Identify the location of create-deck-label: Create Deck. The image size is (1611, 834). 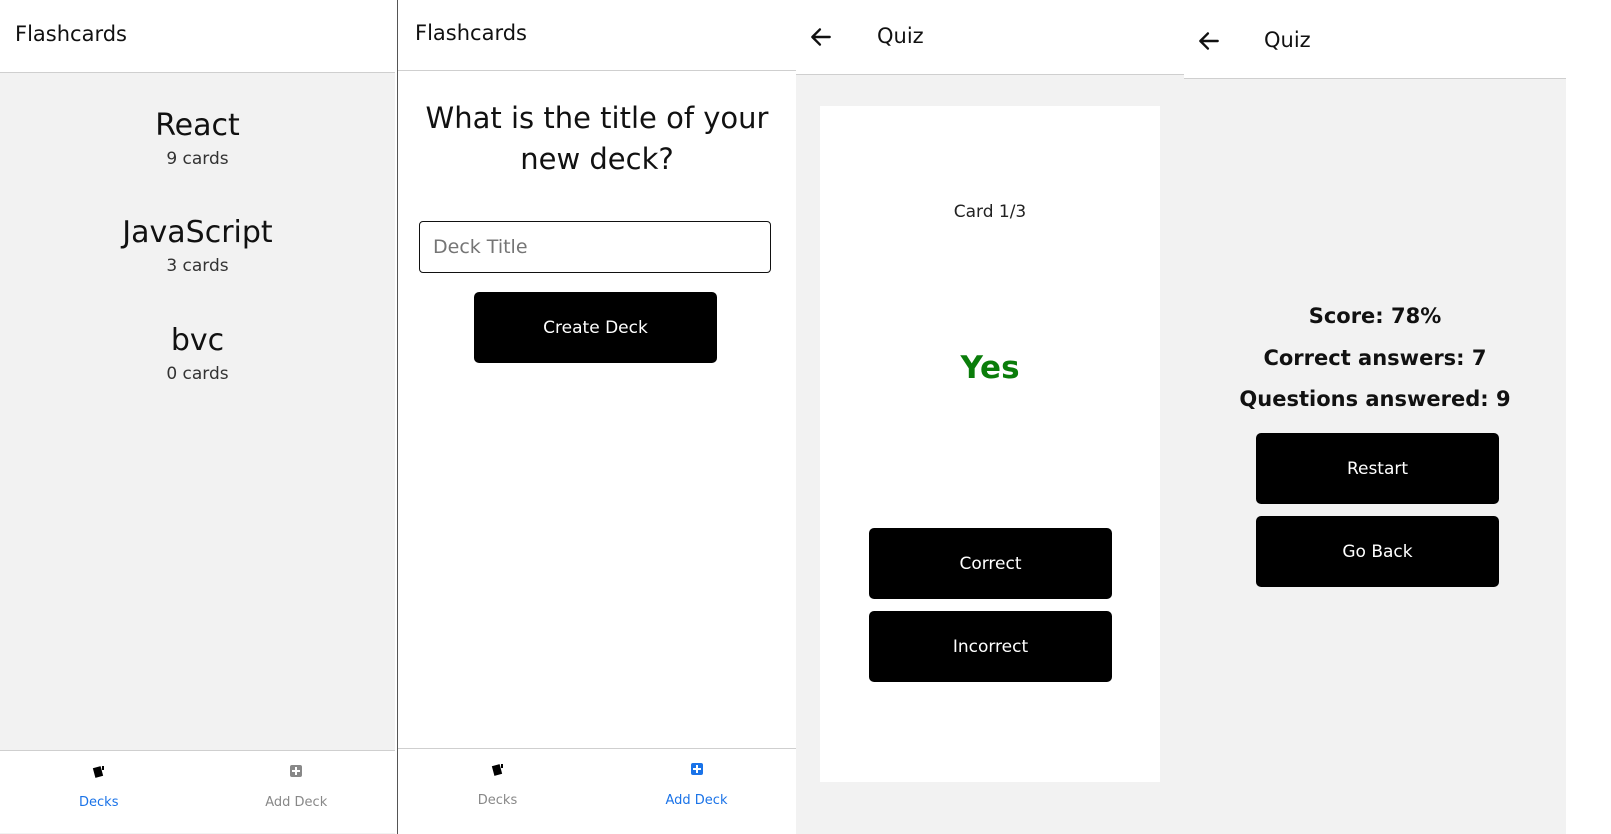
(595, 327).